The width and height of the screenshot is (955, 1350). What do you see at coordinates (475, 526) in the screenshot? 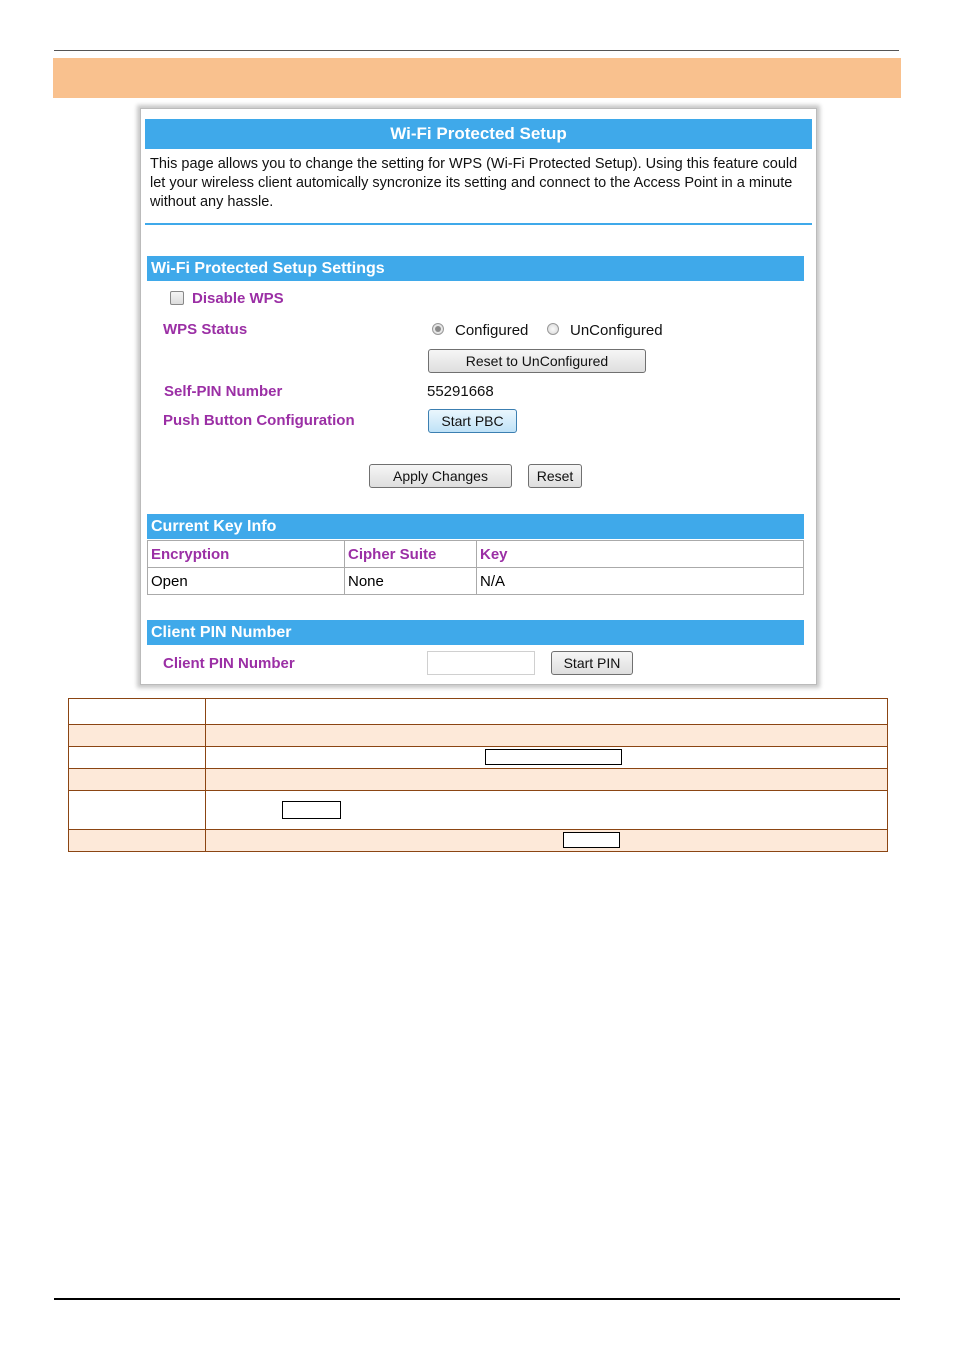
I see `key-info-section-header: Current Key Info` at bounding box center [475, 526].